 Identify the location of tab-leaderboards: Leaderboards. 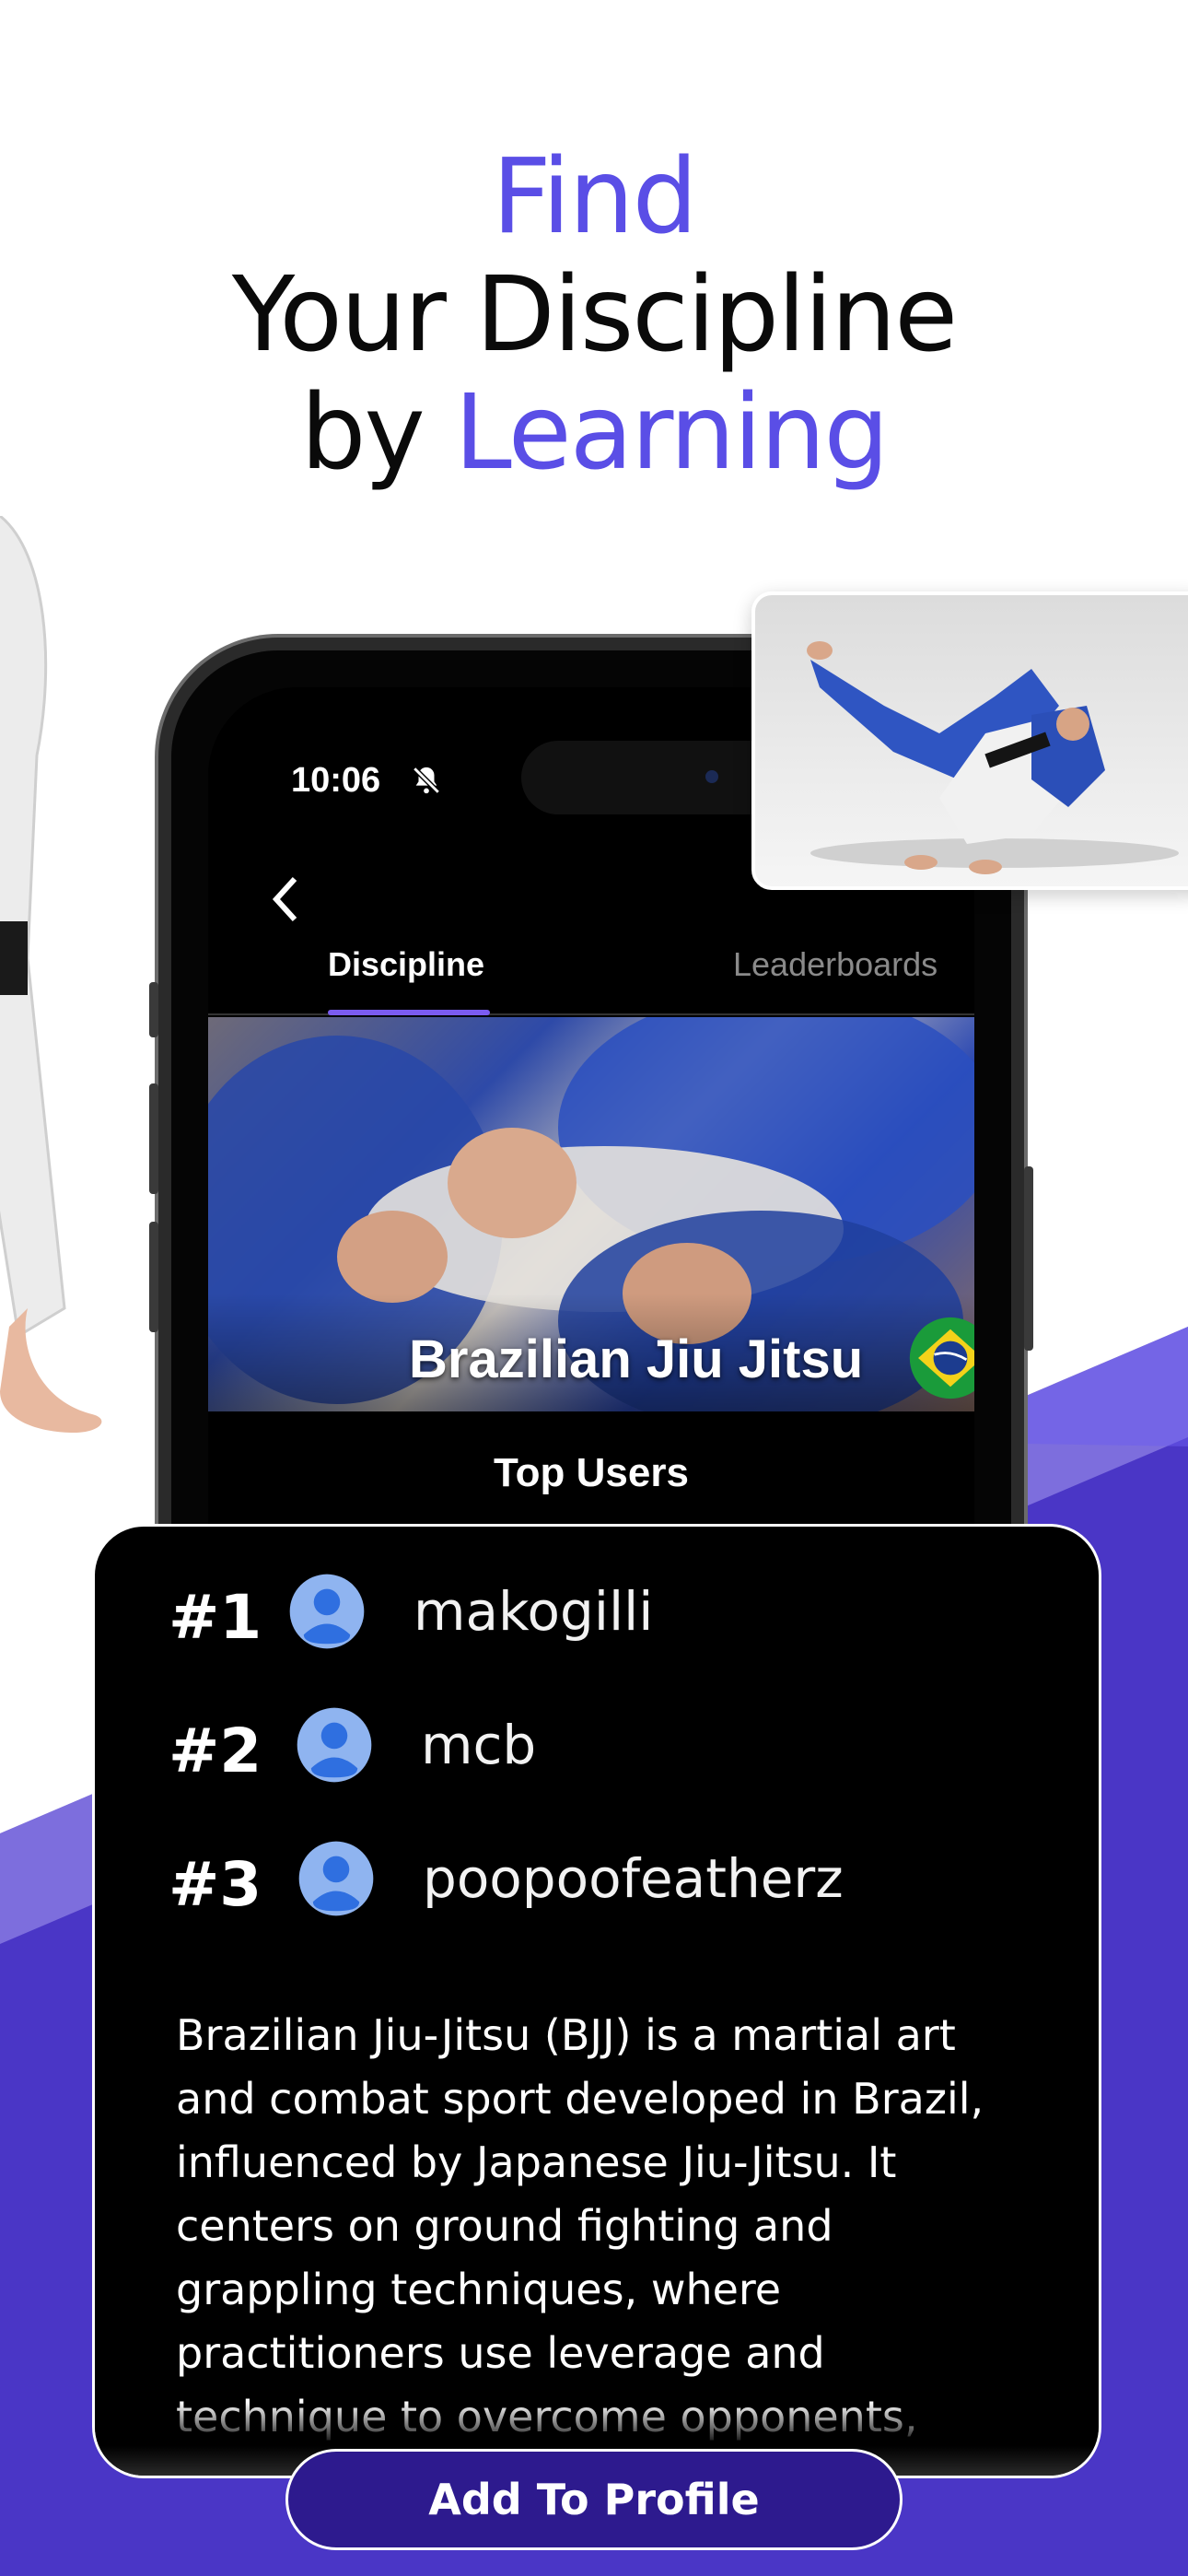
(835, 964).